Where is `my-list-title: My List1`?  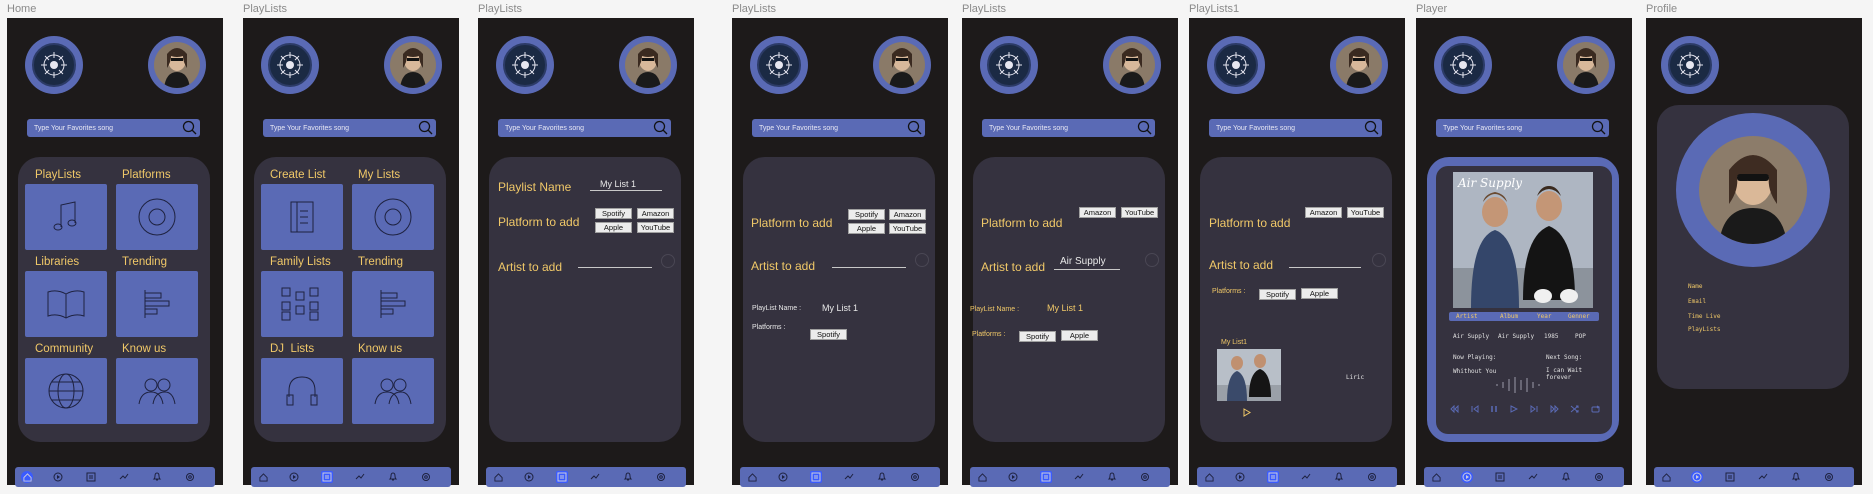 my-list-title: My List1 is located at coordinates (1234, 342).